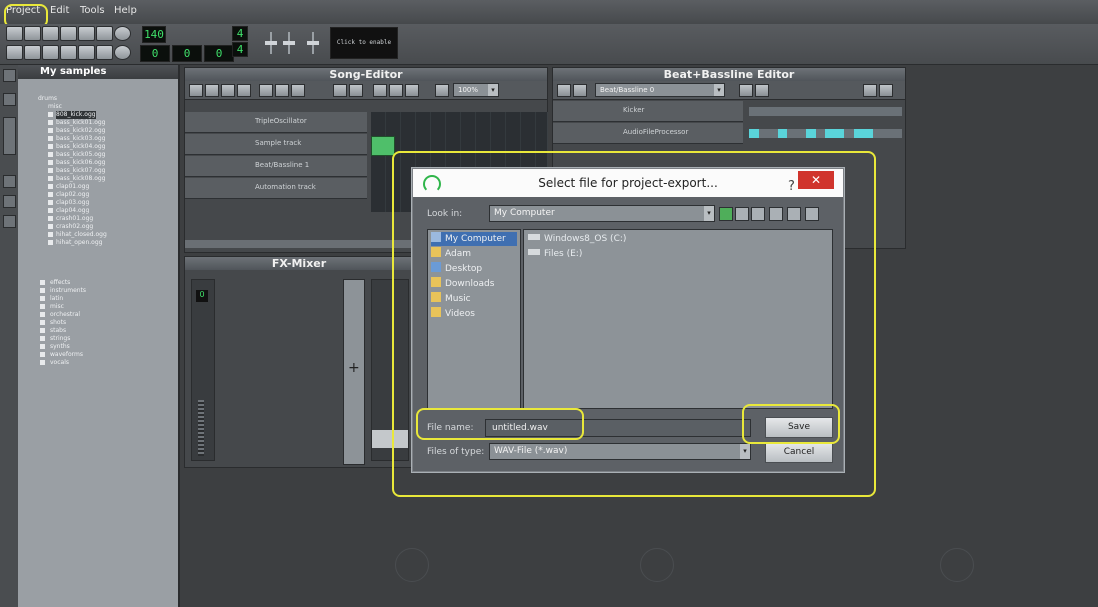 This screenshot has height=607, width=1098. I want to click on add-automation-track-icon, so click(298, 90).